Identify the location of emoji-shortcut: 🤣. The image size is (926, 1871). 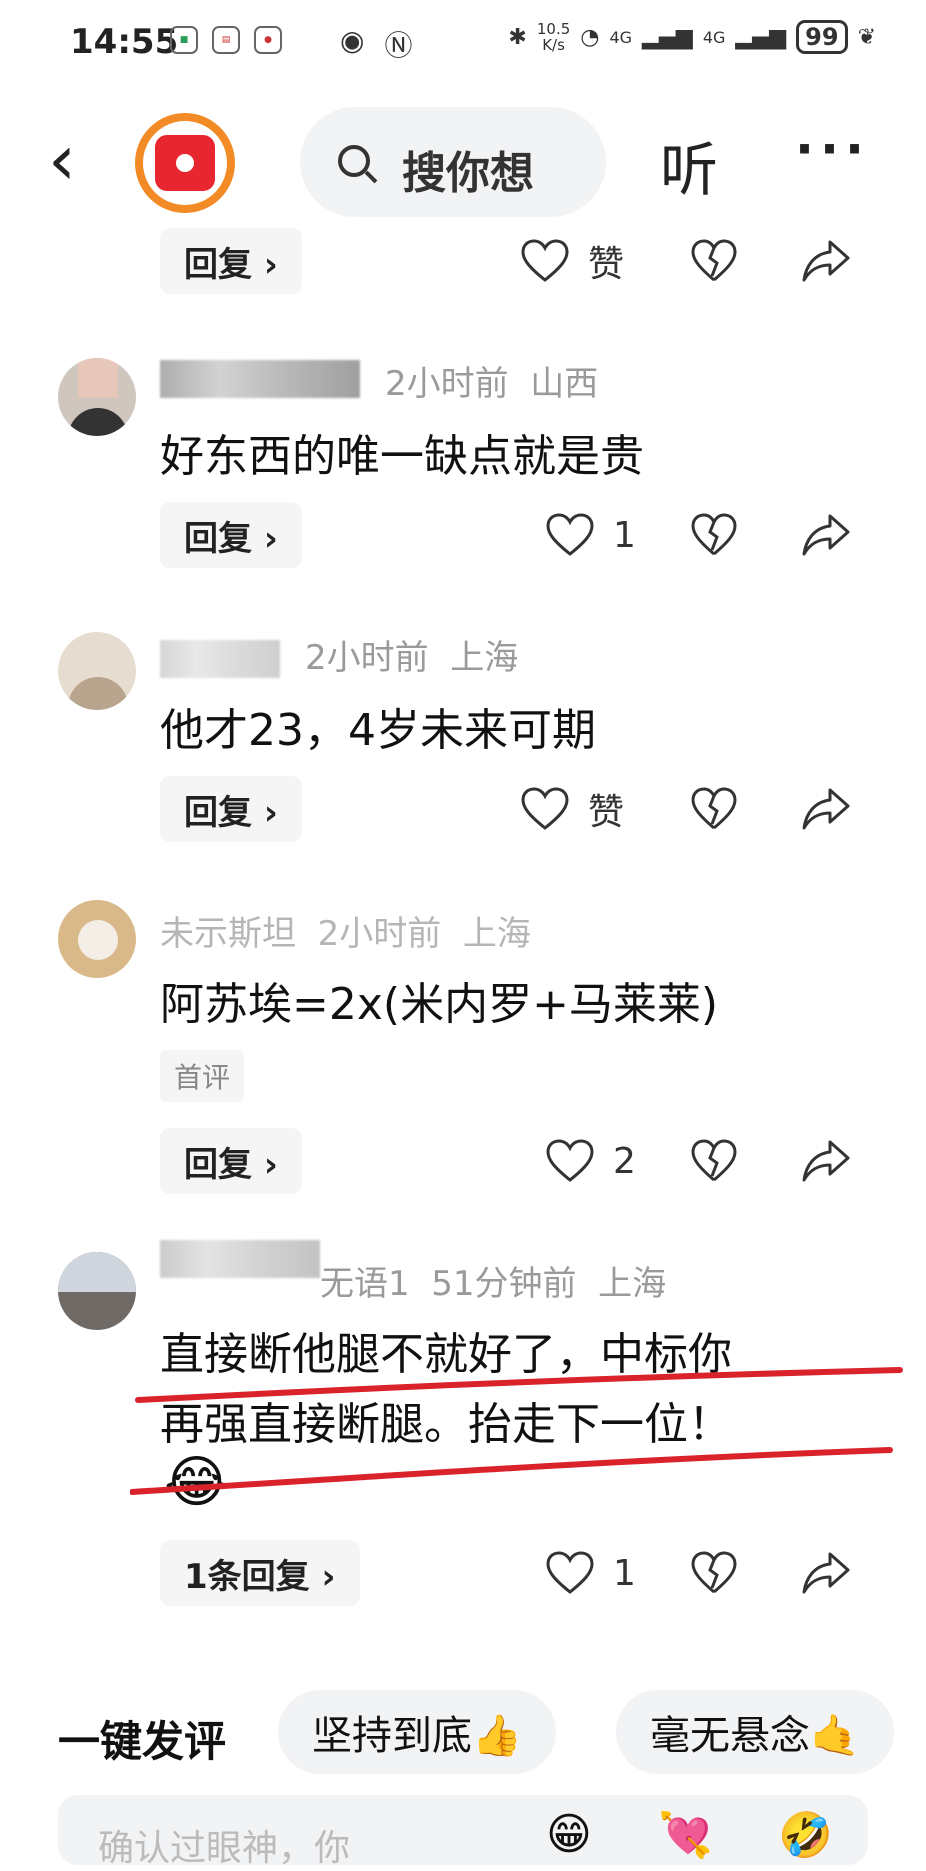
(805, 1835).